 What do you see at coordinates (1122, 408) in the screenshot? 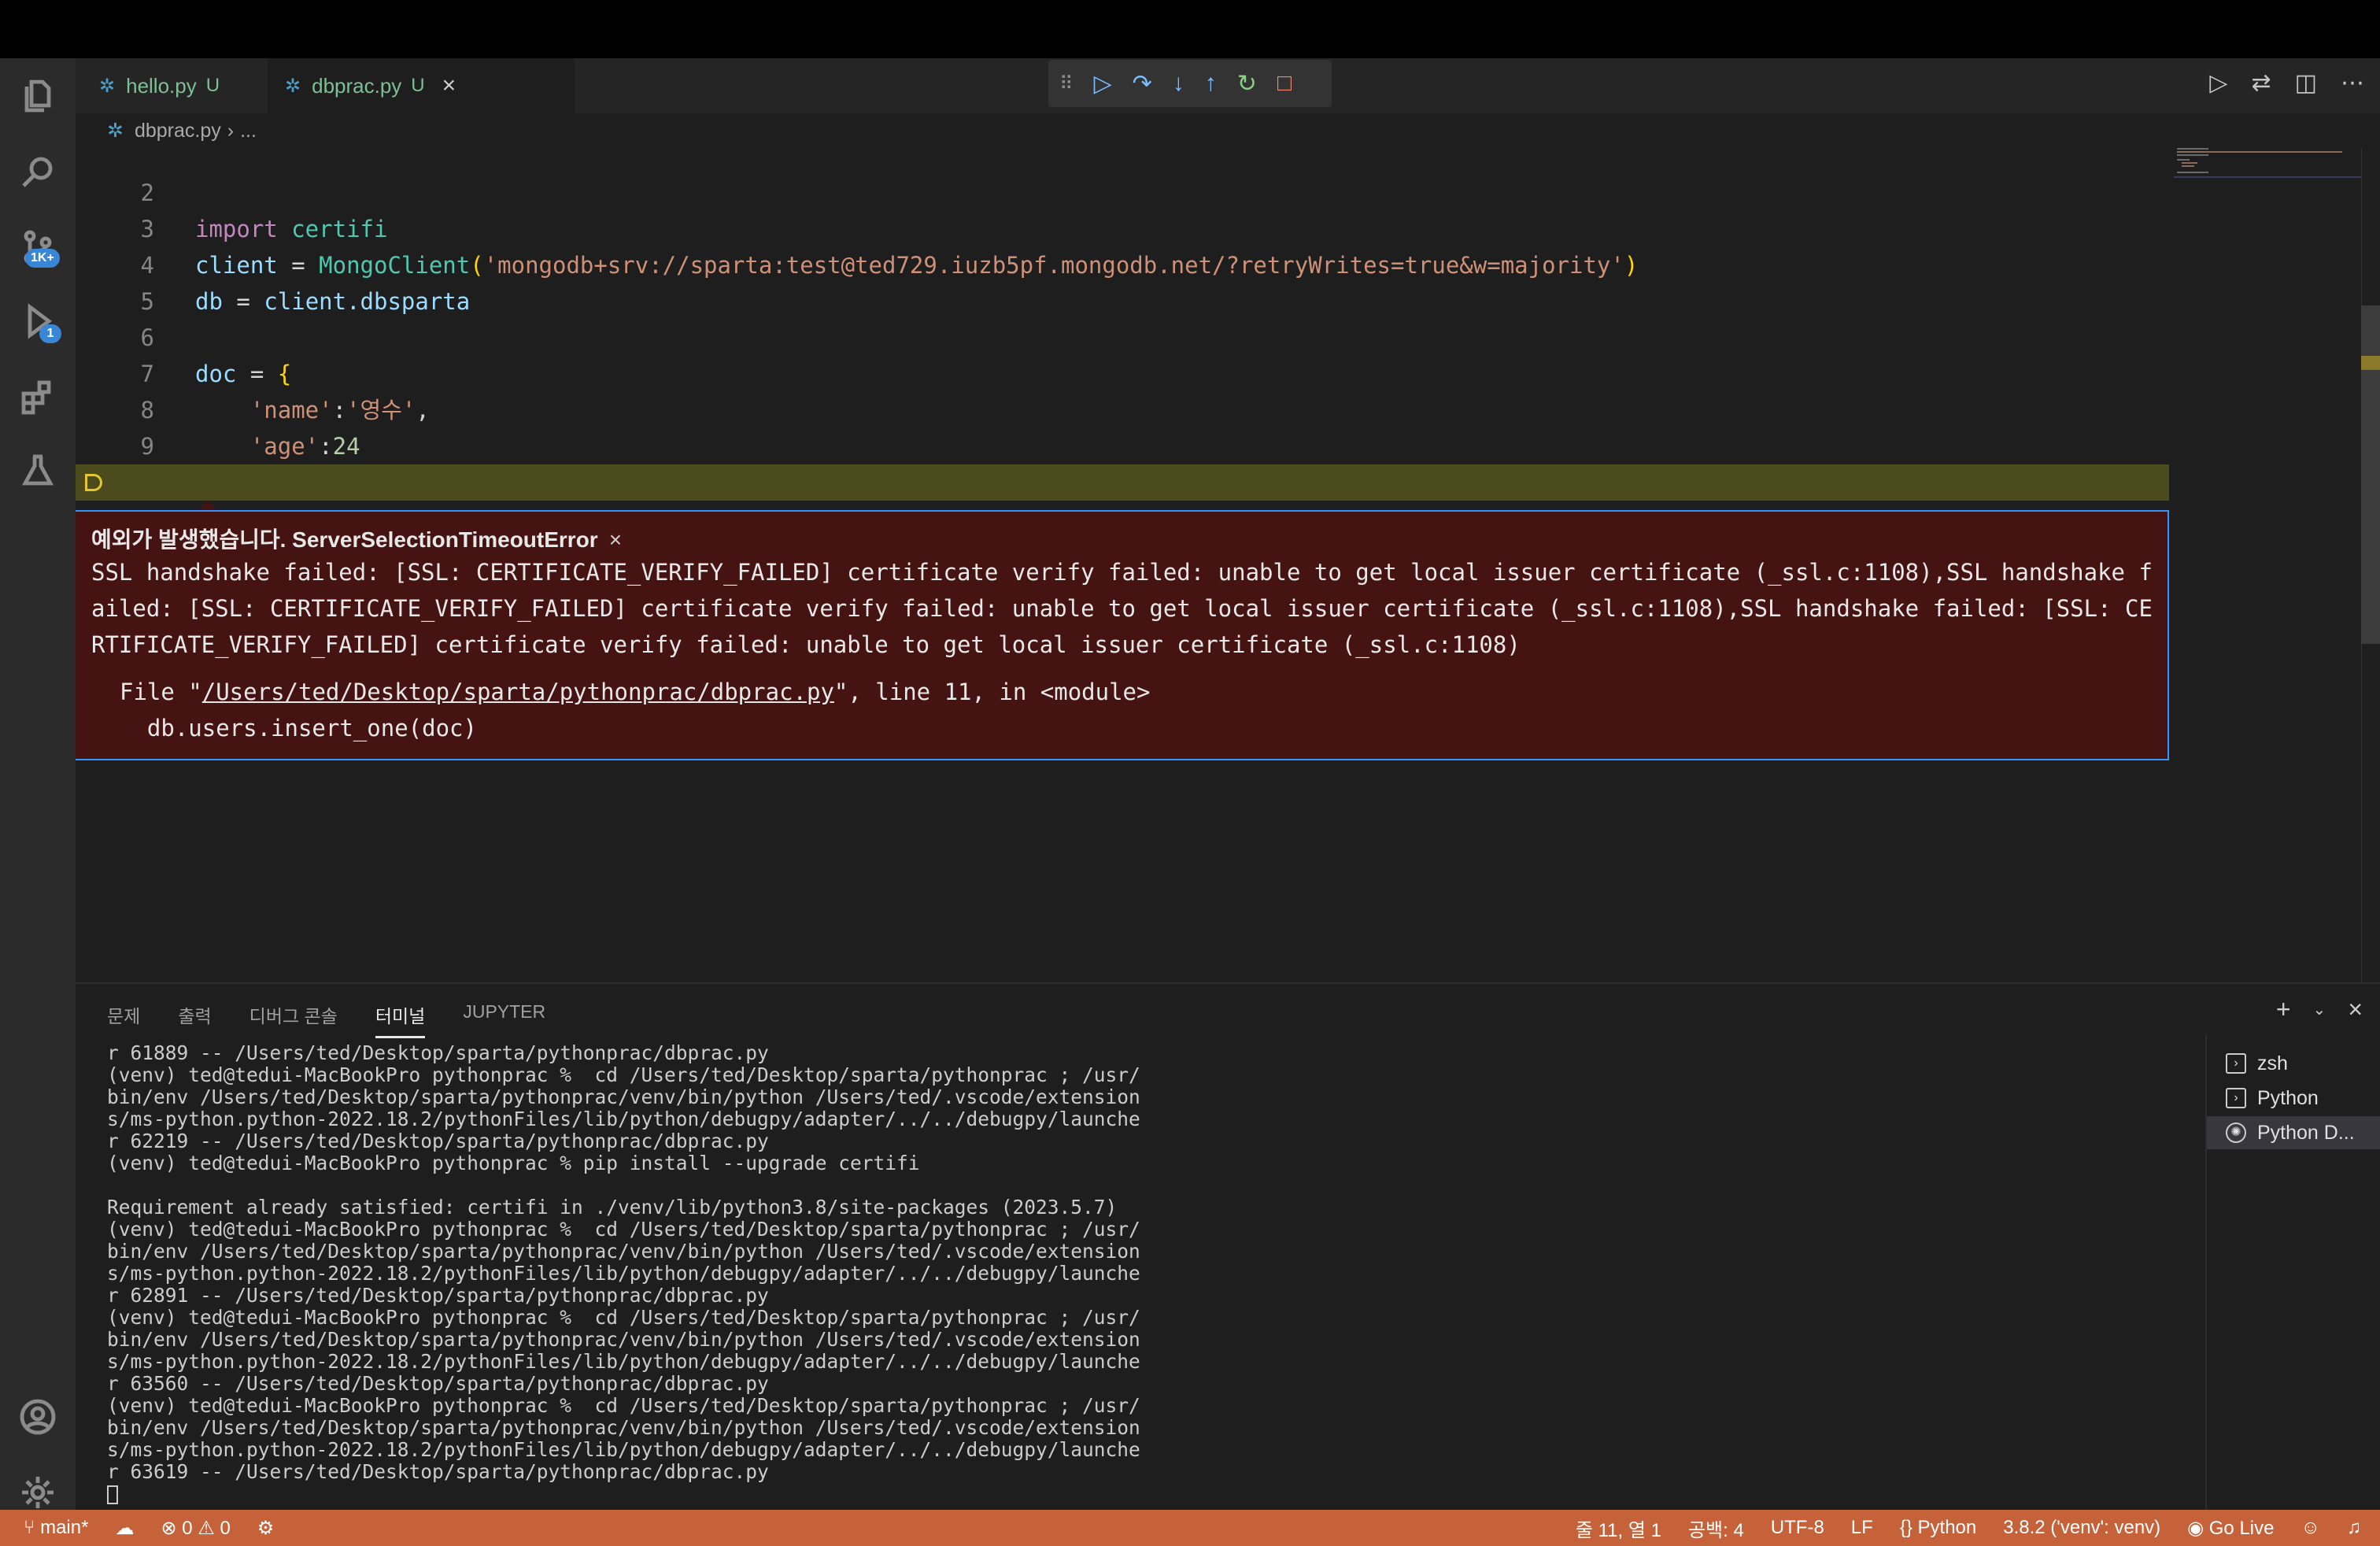
I see `code-line: 8 'age':24` at bounding box center [1122, 408].